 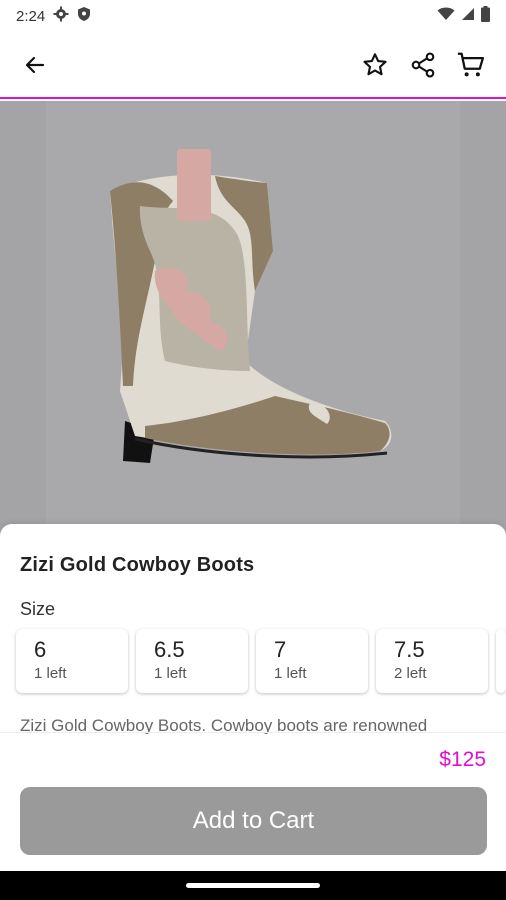 What do you see at coordinates (40, 649) in the screenshot?
I see `size-value: 6` at bounding box center [40, 649].